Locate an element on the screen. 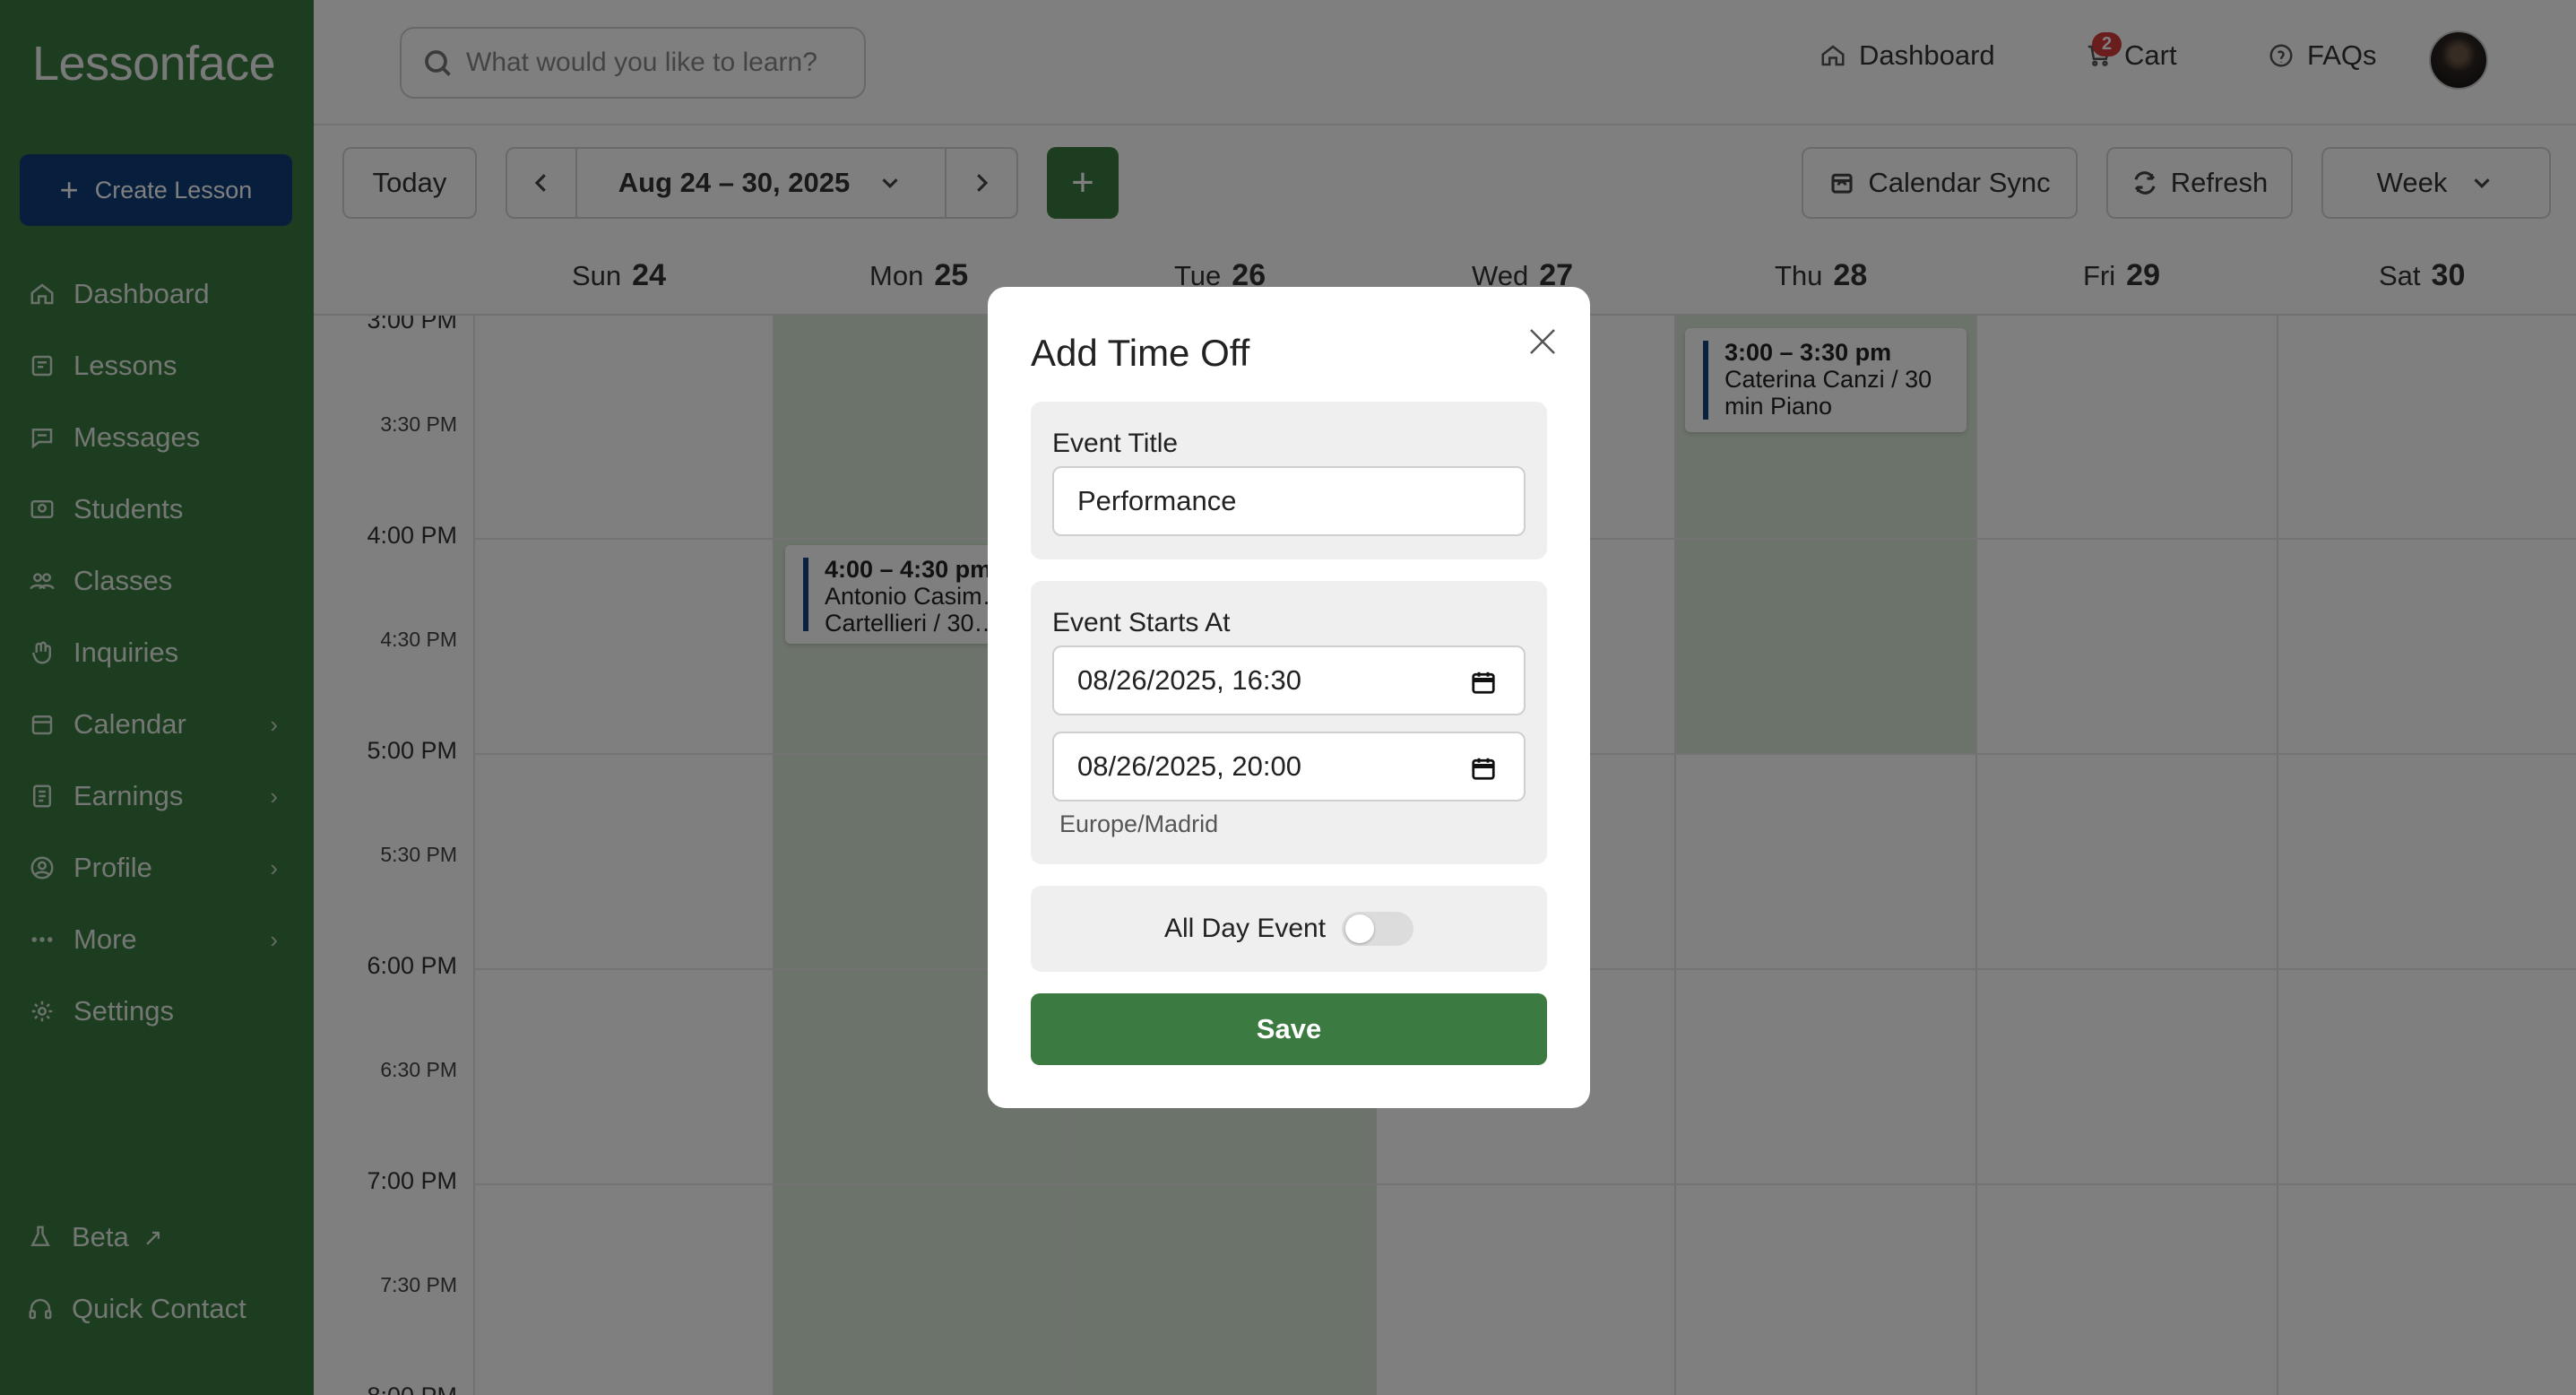 The height and width of the screenshot is (1395, 2576). end-datetime-value: 08/26/2025, 20:00 is located at coordinates (1189, 766).